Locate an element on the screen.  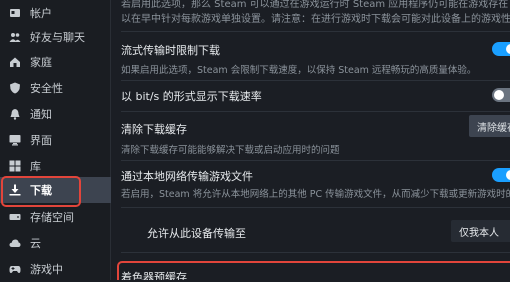
sidebar-item-label: 界面 is located at coordinates (41, 140).